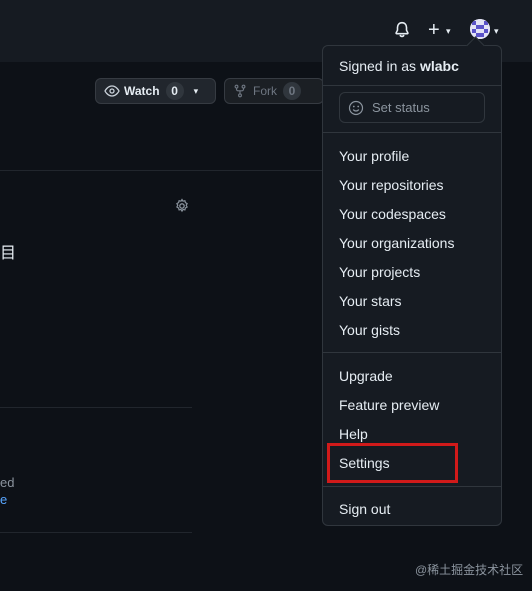  I want to click on fork-label: Fork, so click(265, 91).